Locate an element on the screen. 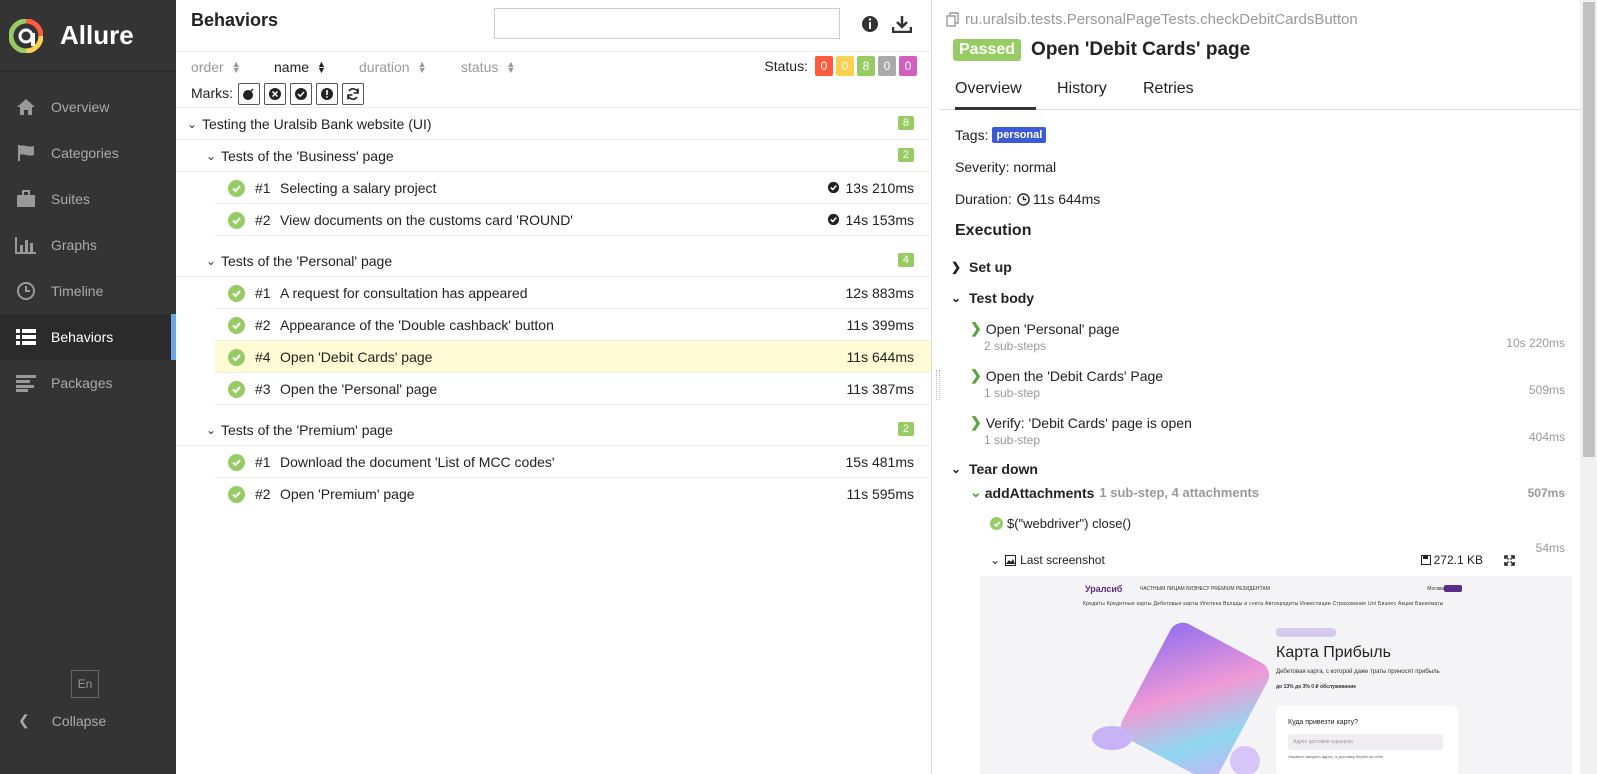  sort-name: name ▲ ▼ is located at coordinates (300, 67).